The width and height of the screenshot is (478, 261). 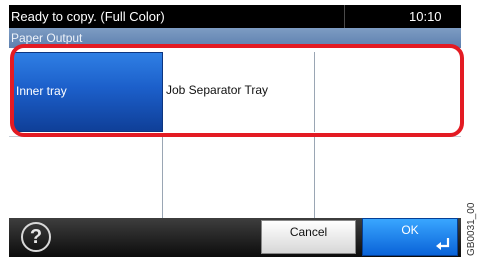 What do you see at coordinates (425, 16) in the screenshot?
I see `status-time: 10:10` at bounding box center [425, 16].